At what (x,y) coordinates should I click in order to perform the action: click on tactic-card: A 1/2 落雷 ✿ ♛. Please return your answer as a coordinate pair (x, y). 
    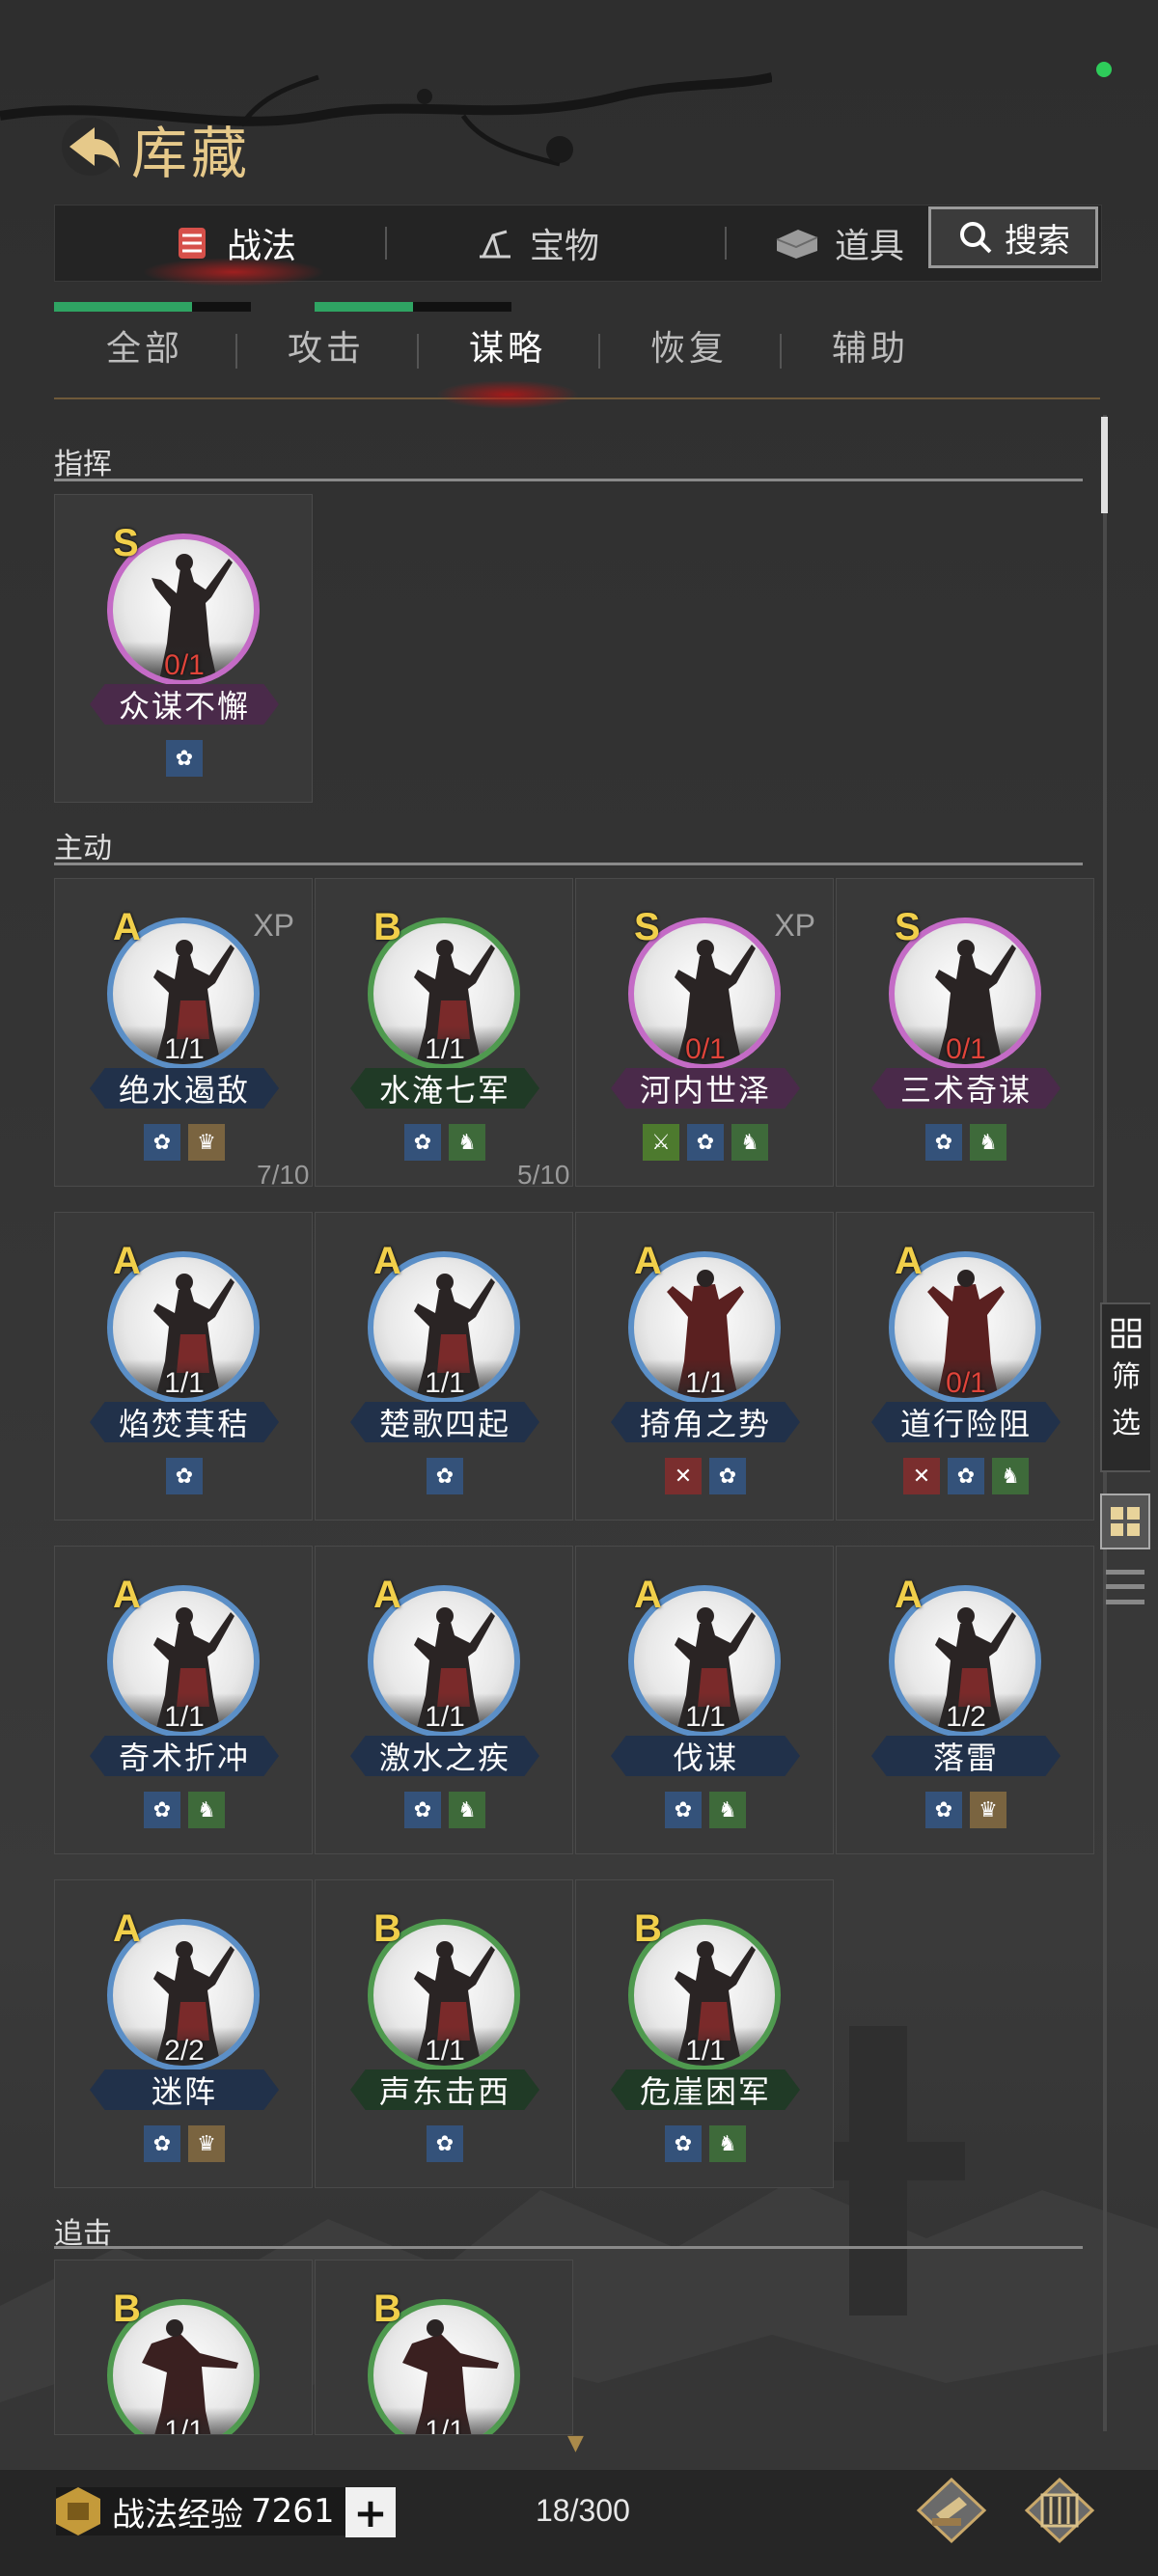
    Looking at the image, I should click on (965, 1700).